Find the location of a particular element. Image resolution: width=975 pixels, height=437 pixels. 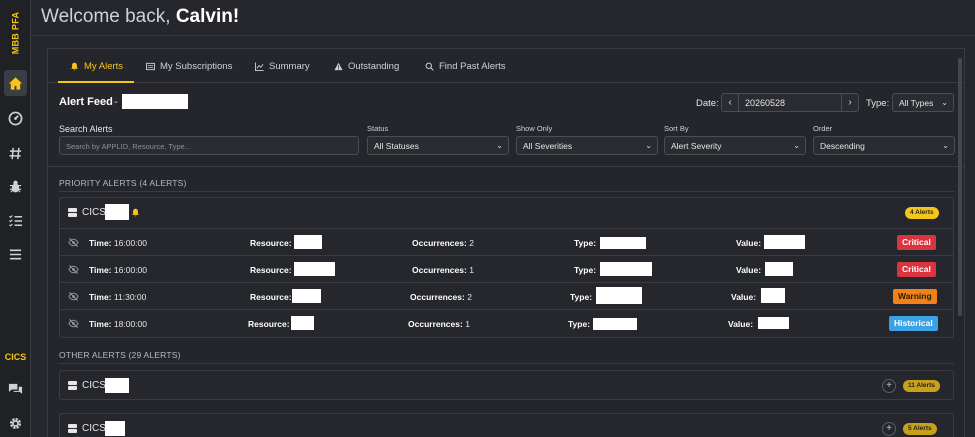

menu-icon is located at coordinates (15, 254).